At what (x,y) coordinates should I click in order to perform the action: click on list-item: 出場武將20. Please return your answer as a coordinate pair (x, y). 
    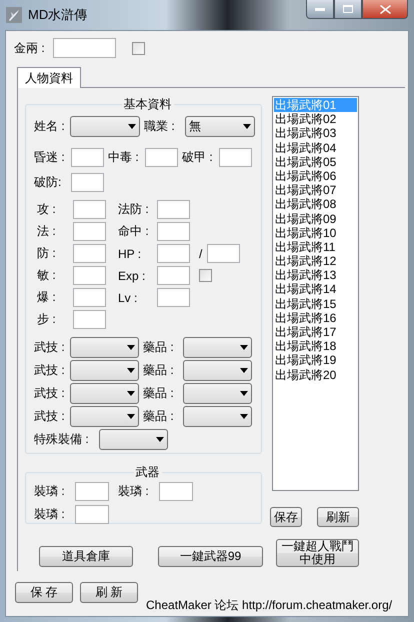
    Looking at the image, I should click on (315, 375).